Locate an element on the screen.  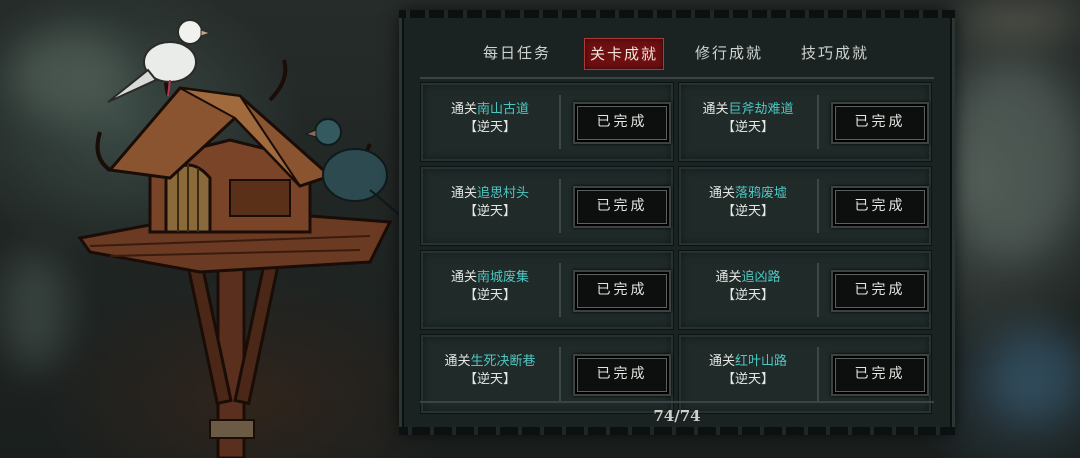
achievement-label: 通关落鸦废墟【逆天】 is located at coordinates (748, 203).